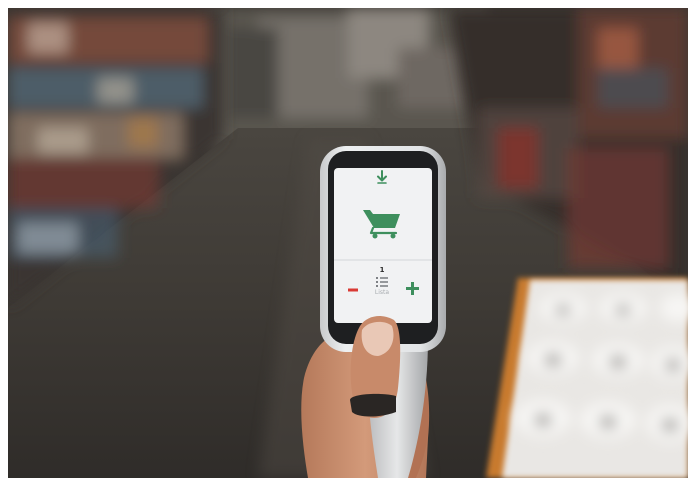  I want to click on download-arrow-icon, so click(382, 177).